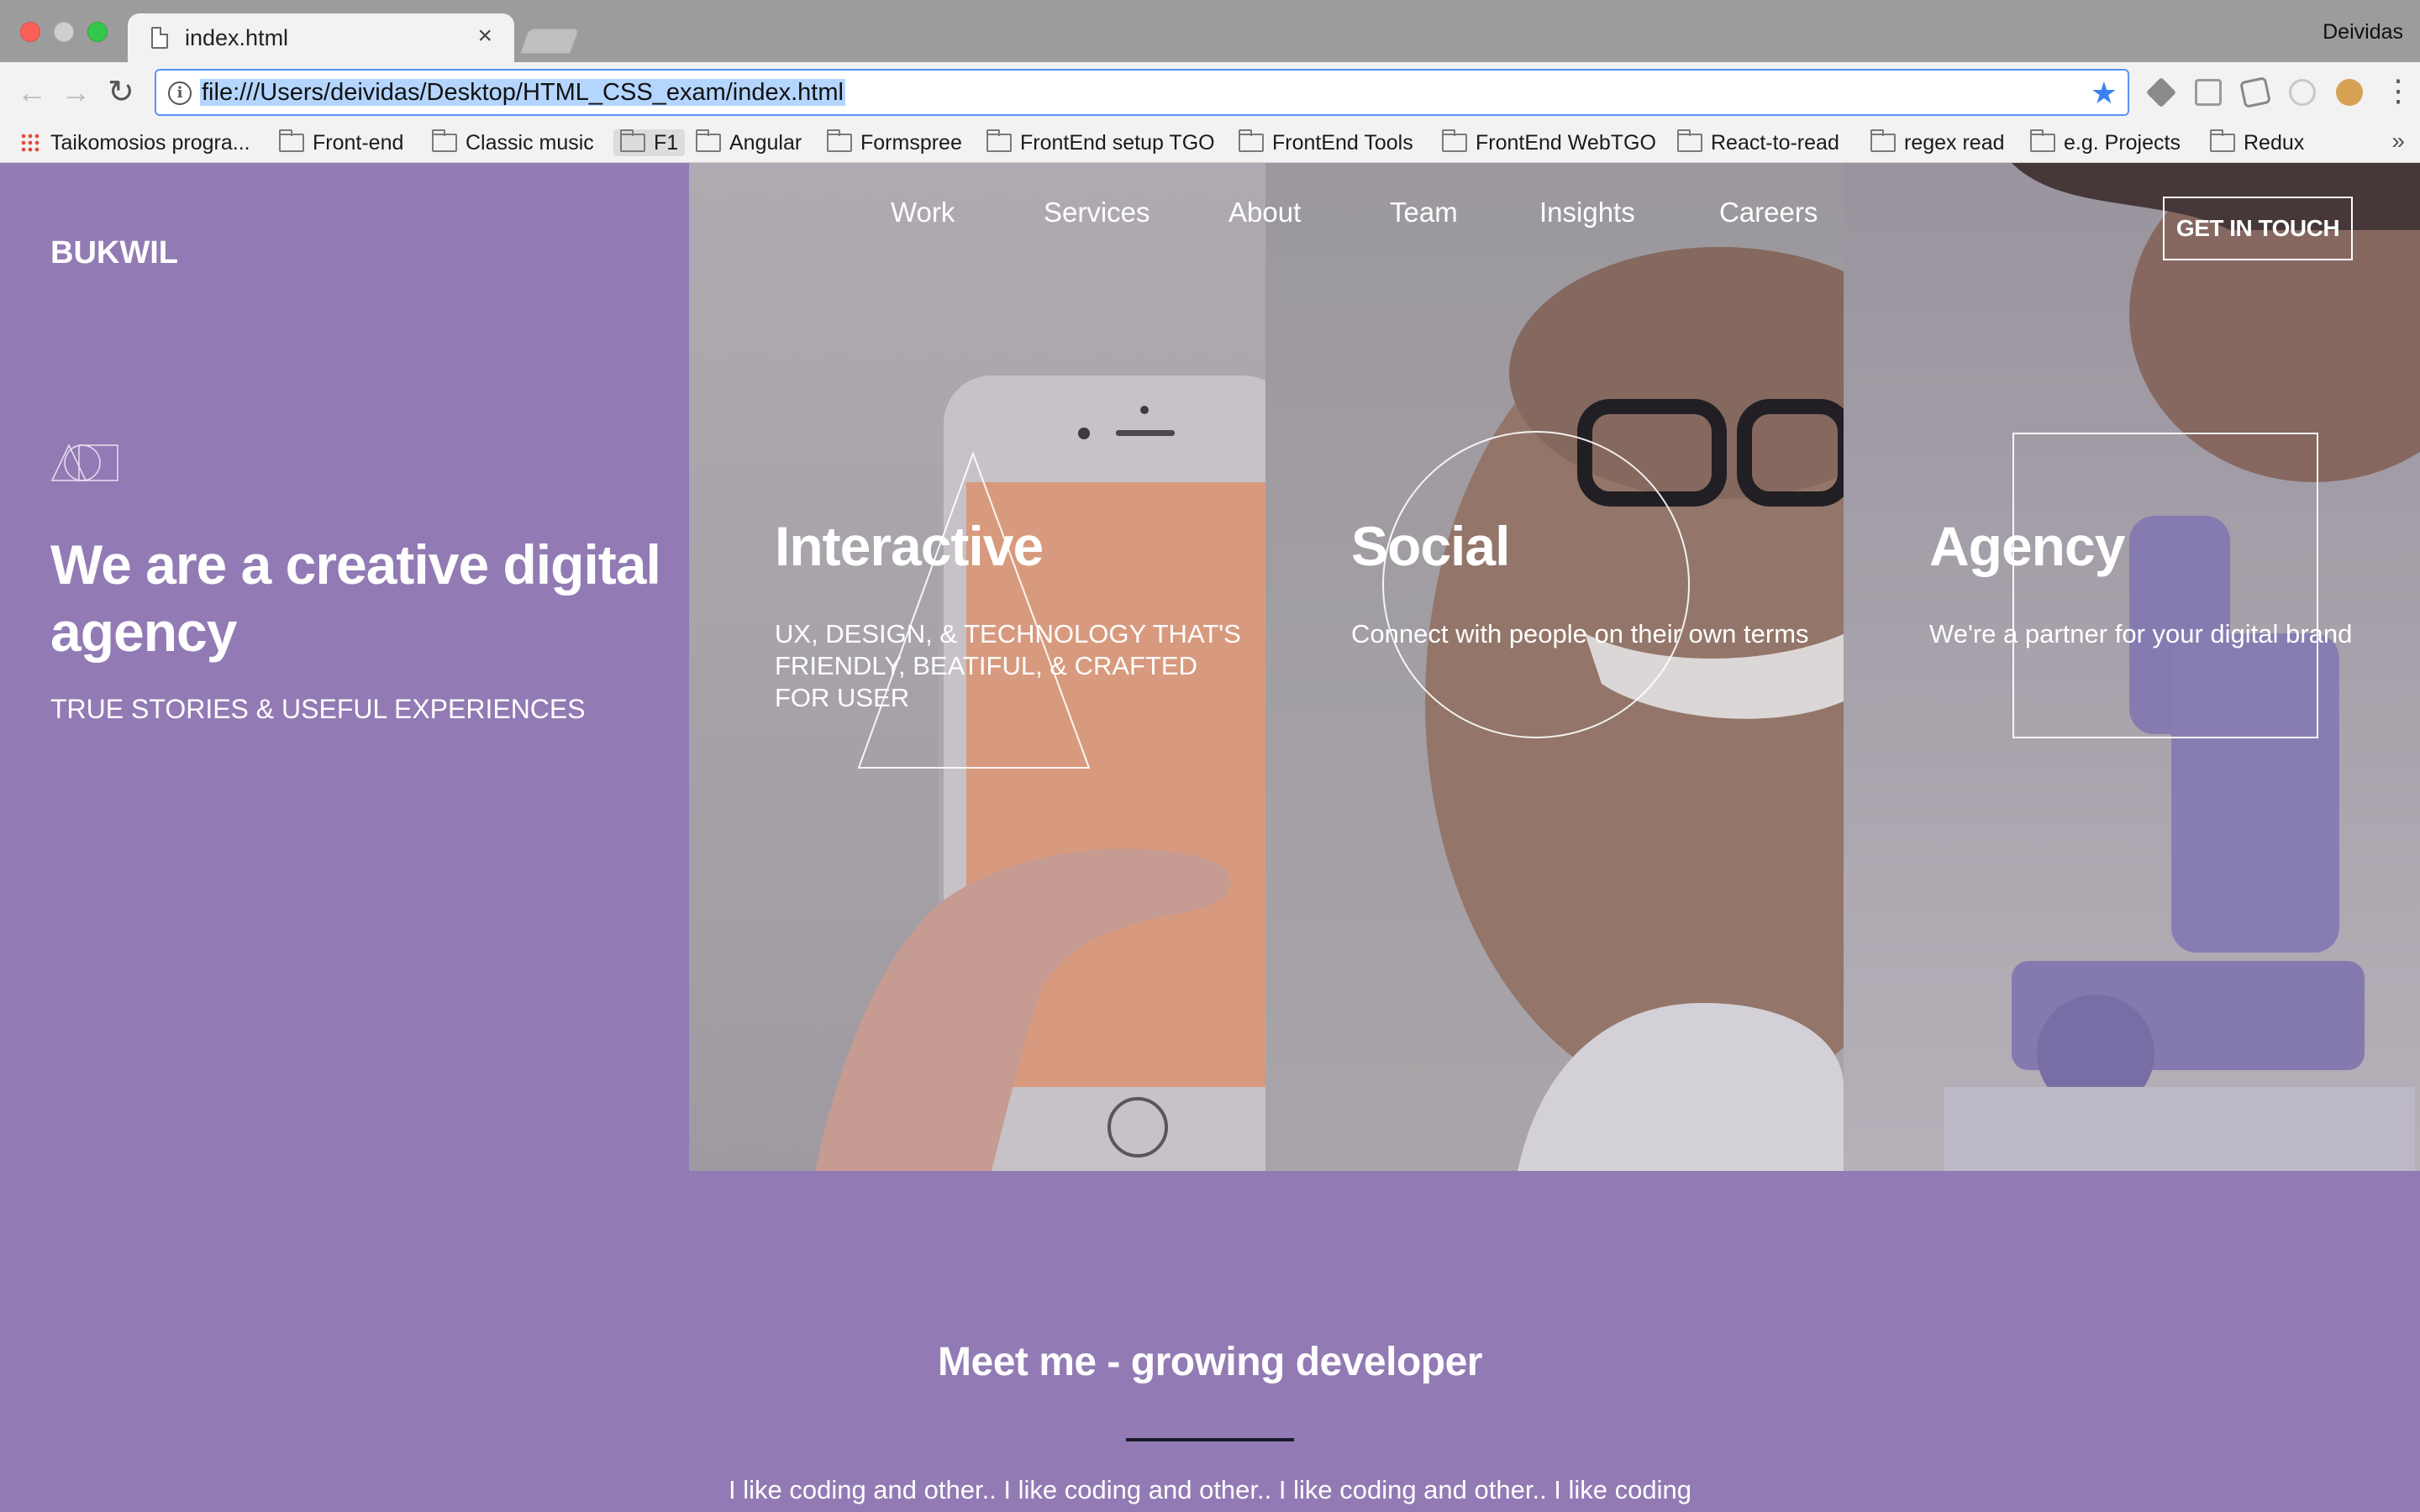 Image resolution: width=2420 pixels, height=1512 pixels. What do you see at coordinates (321, 37) in the screenshot?
I see `browser-tab: index.html ×` at bounding box center [321, 37].